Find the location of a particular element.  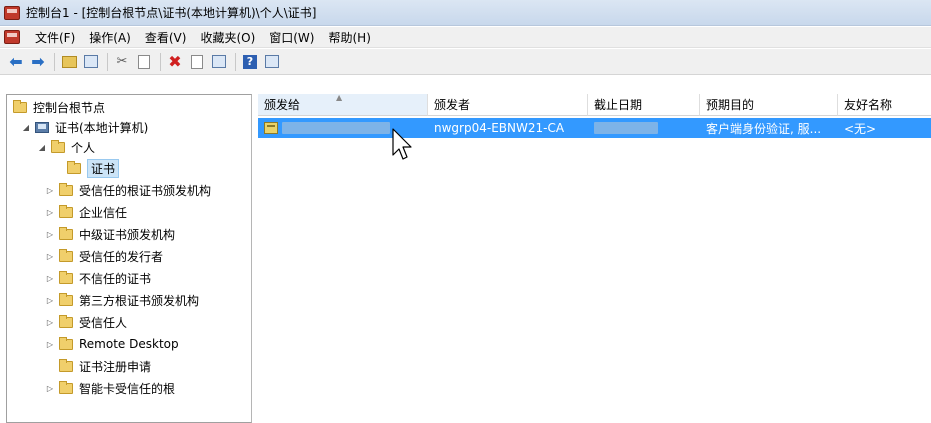

tree-item-root: 控制台根节点 is located at coordinates (59, 107).